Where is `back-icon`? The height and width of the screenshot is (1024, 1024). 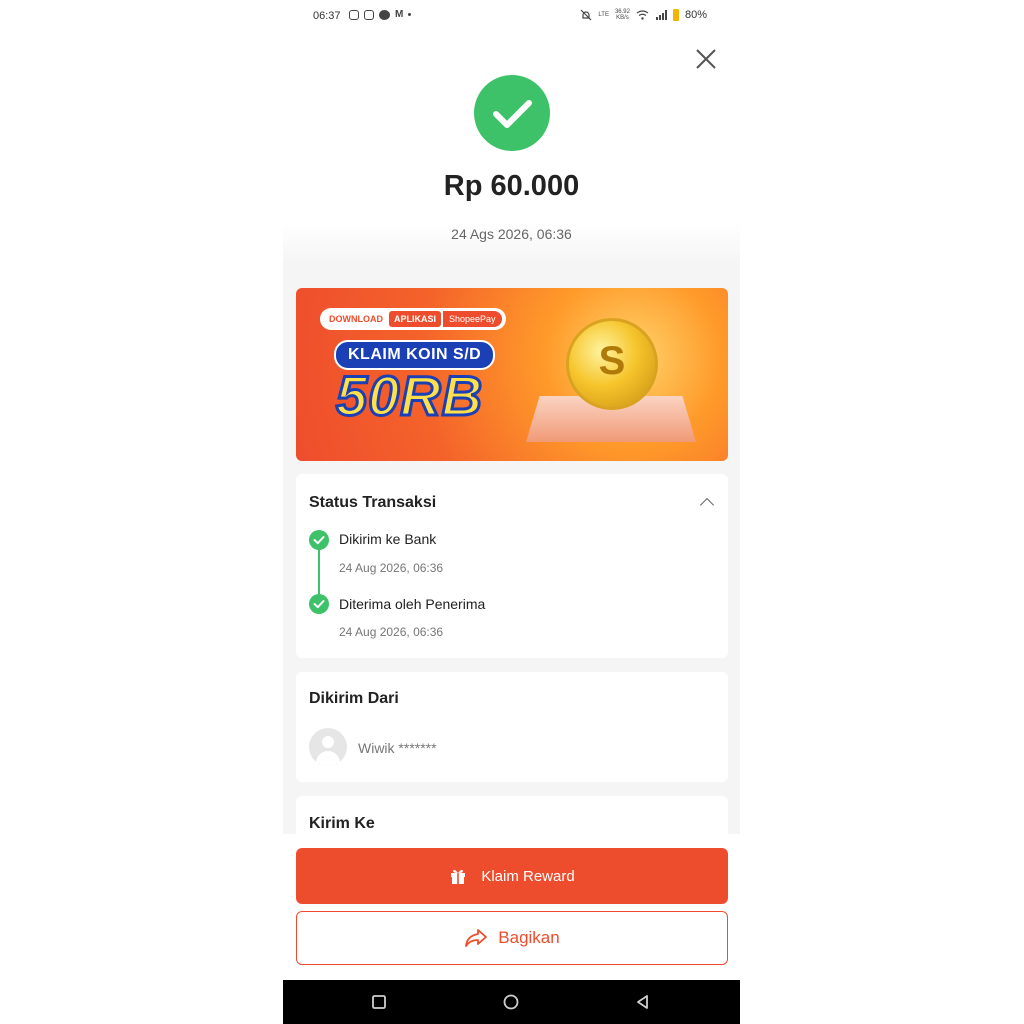 back-icon is located at coordinates (643, 1002).